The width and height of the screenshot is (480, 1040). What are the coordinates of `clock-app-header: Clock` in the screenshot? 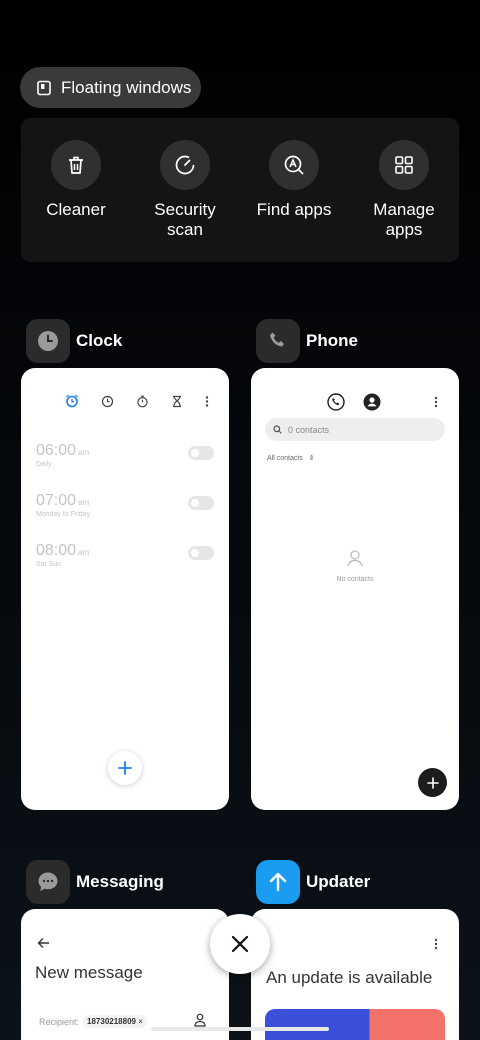 It's located at (74, 341).